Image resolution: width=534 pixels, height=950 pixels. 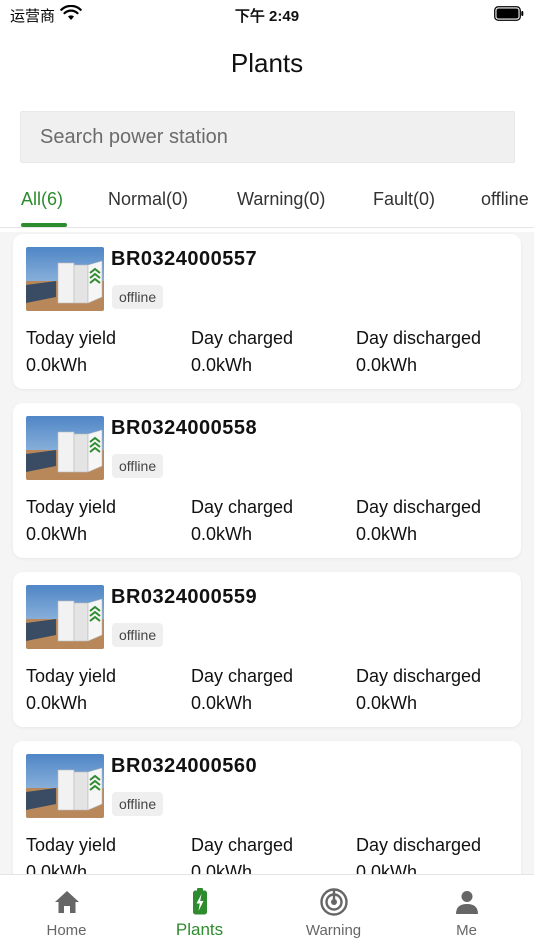 I want to click on search-box, so click(x=267, y=137).